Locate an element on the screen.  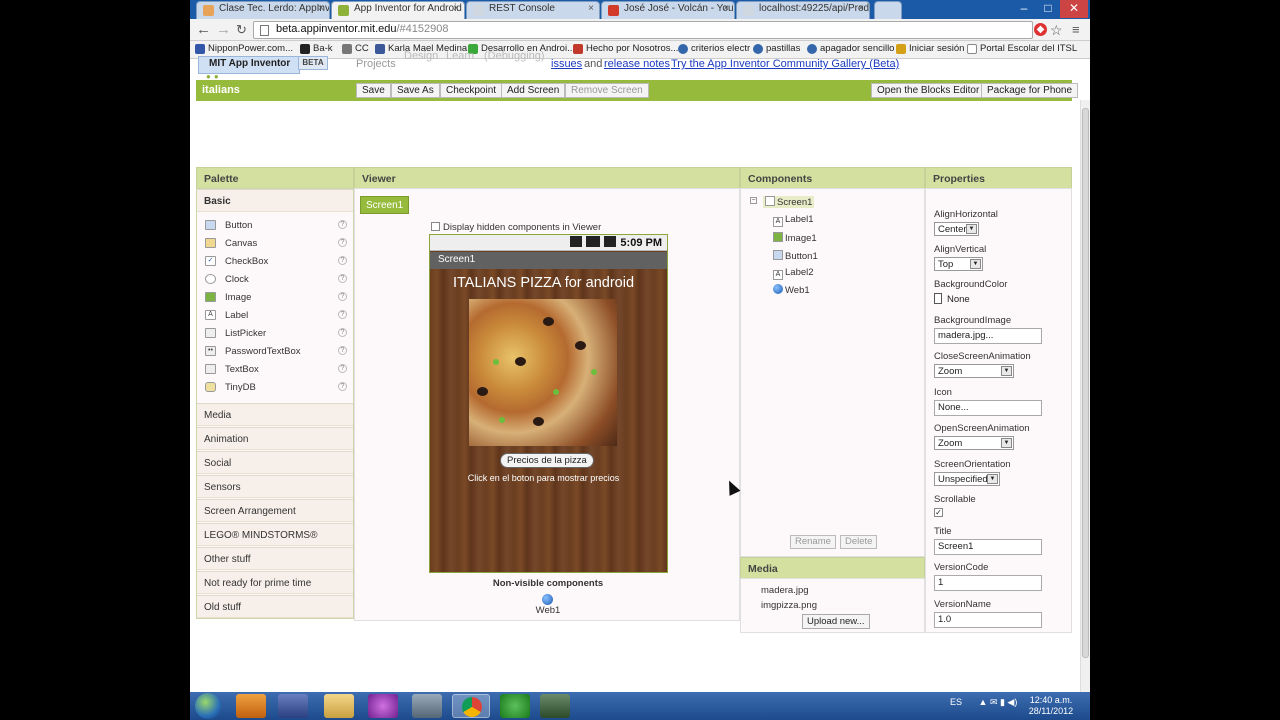
version-code-field: 1 is located at coordinates (988, 583).